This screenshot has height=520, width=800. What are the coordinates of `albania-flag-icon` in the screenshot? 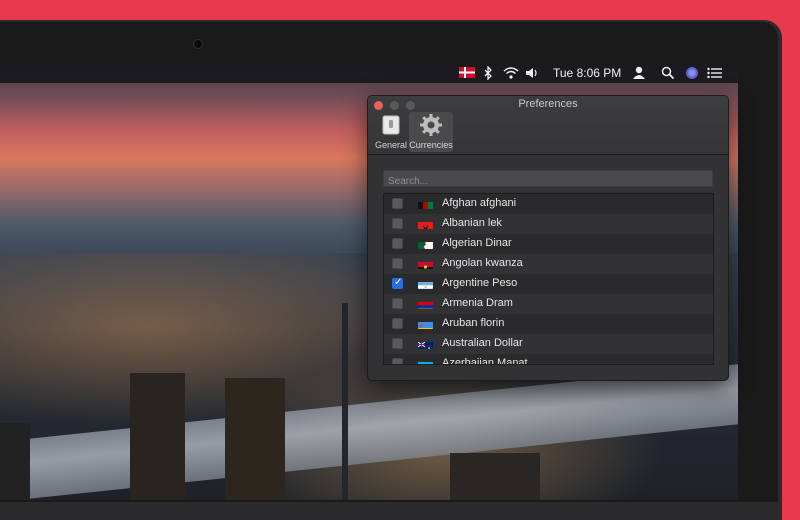 It's located at (425, 224).